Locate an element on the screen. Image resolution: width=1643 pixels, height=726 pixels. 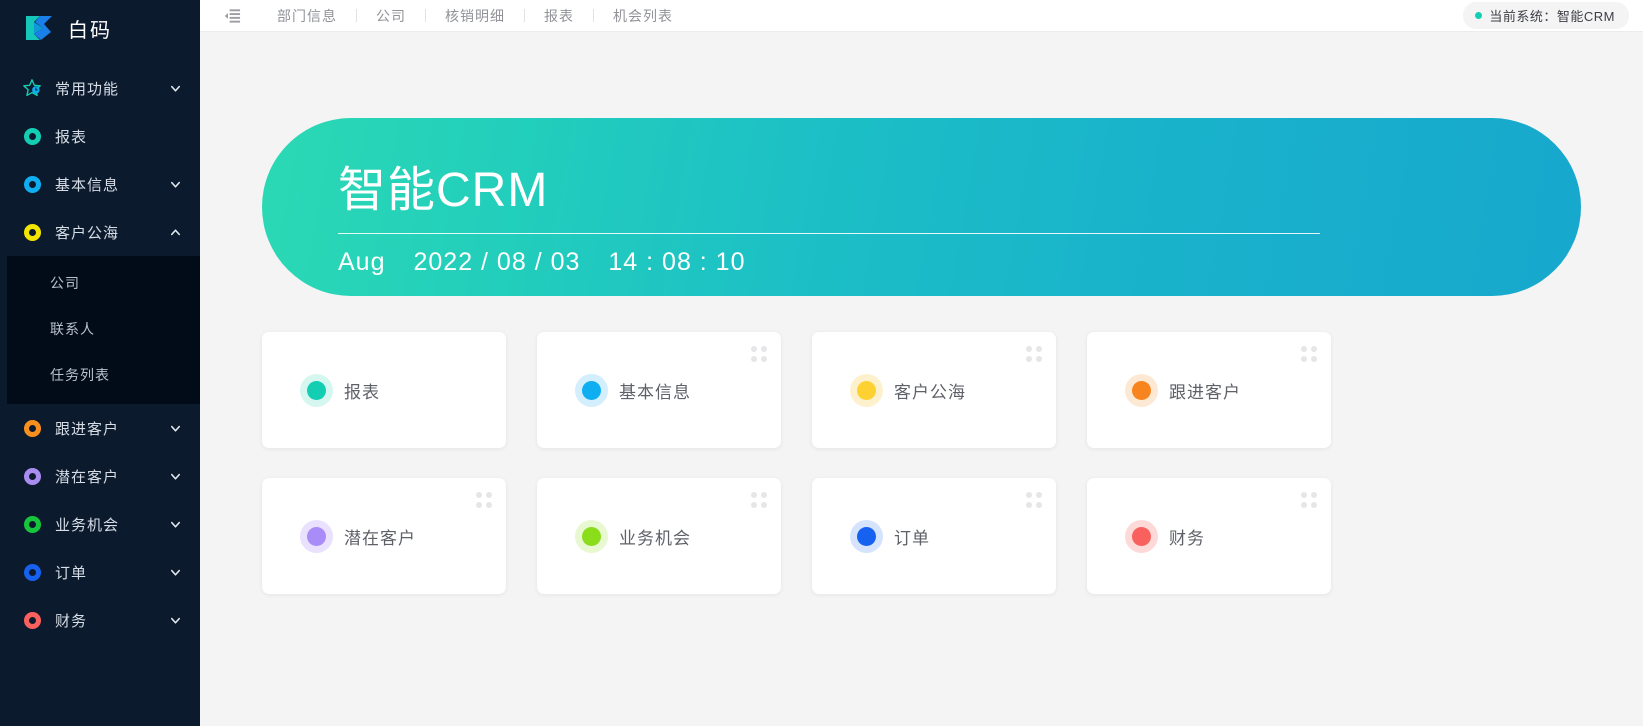
sidebar-item-reports: 报表 is located at coordinates (100, 136).